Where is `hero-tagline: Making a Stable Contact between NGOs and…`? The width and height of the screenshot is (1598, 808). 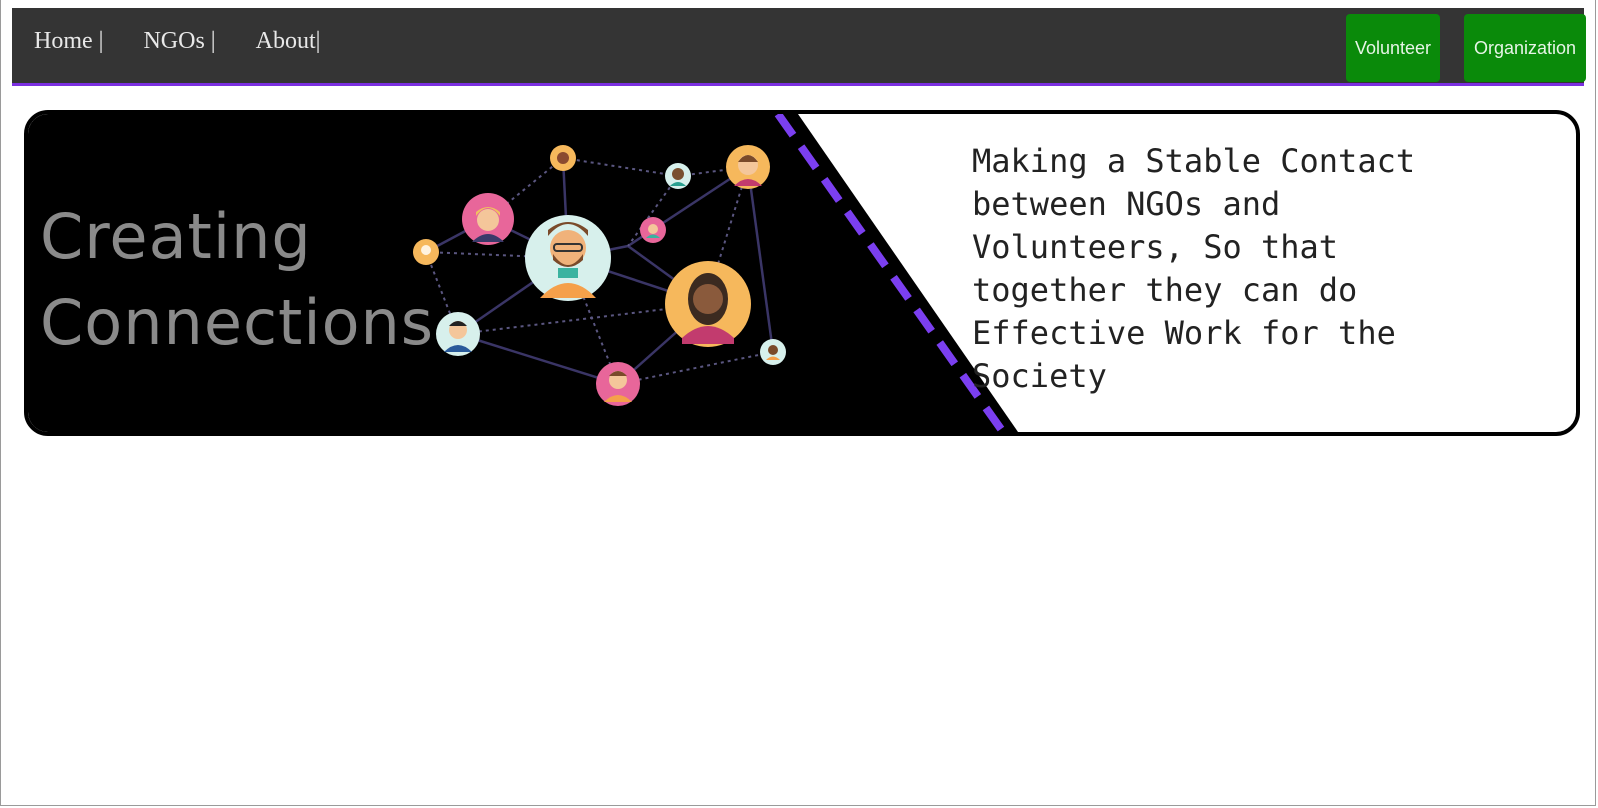
hero-tagline: Making a Stable Contact between NGOs and… is located at coordinates (1194, 268).